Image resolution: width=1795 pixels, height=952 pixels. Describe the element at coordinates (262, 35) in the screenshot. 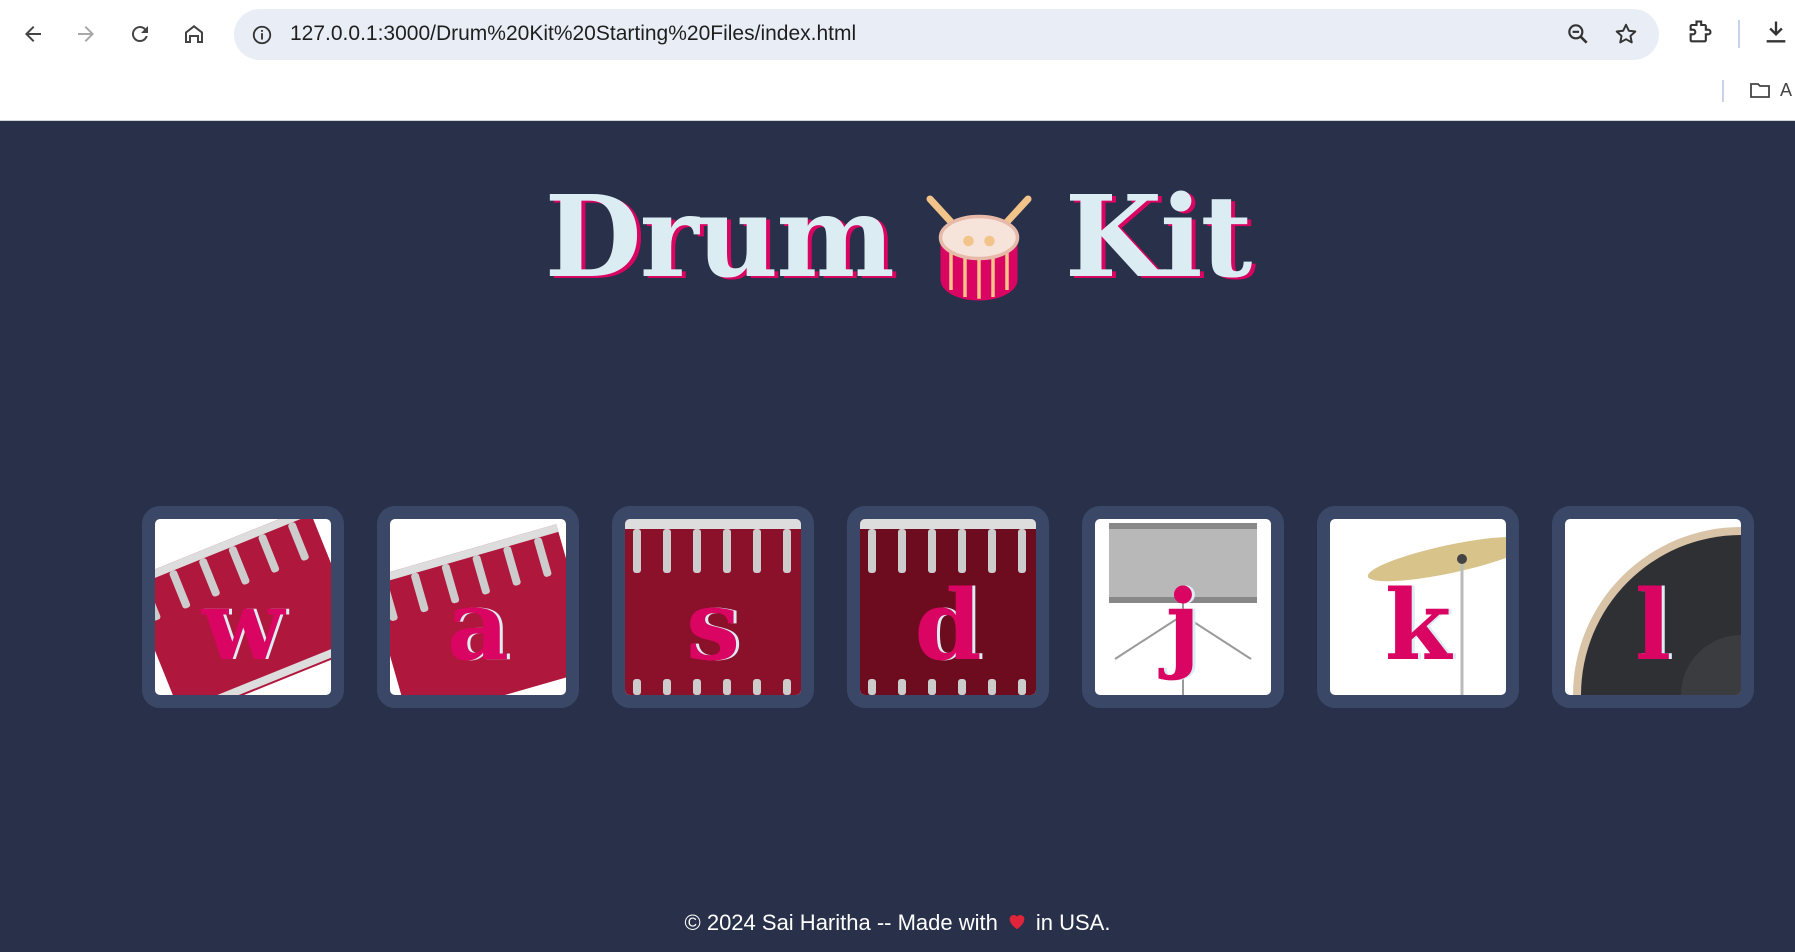

I see `site-info-icon` at that location.